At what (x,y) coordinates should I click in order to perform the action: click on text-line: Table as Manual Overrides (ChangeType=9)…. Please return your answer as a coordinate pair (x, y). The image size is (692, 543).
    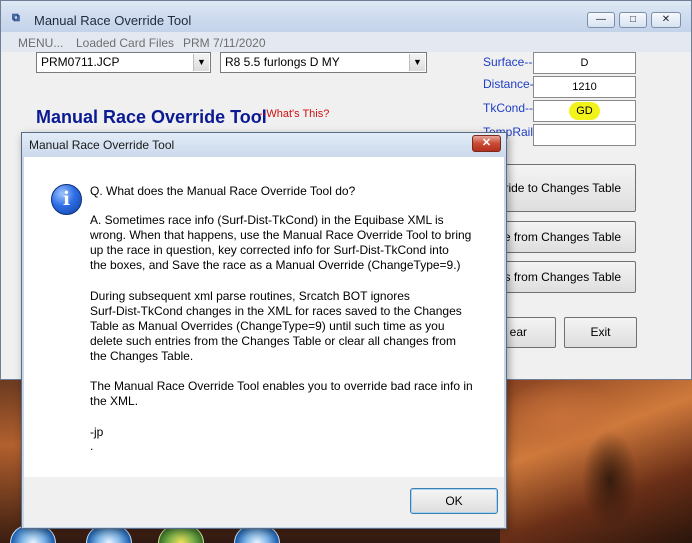
    Looking at the image, I should click on (267, 326).